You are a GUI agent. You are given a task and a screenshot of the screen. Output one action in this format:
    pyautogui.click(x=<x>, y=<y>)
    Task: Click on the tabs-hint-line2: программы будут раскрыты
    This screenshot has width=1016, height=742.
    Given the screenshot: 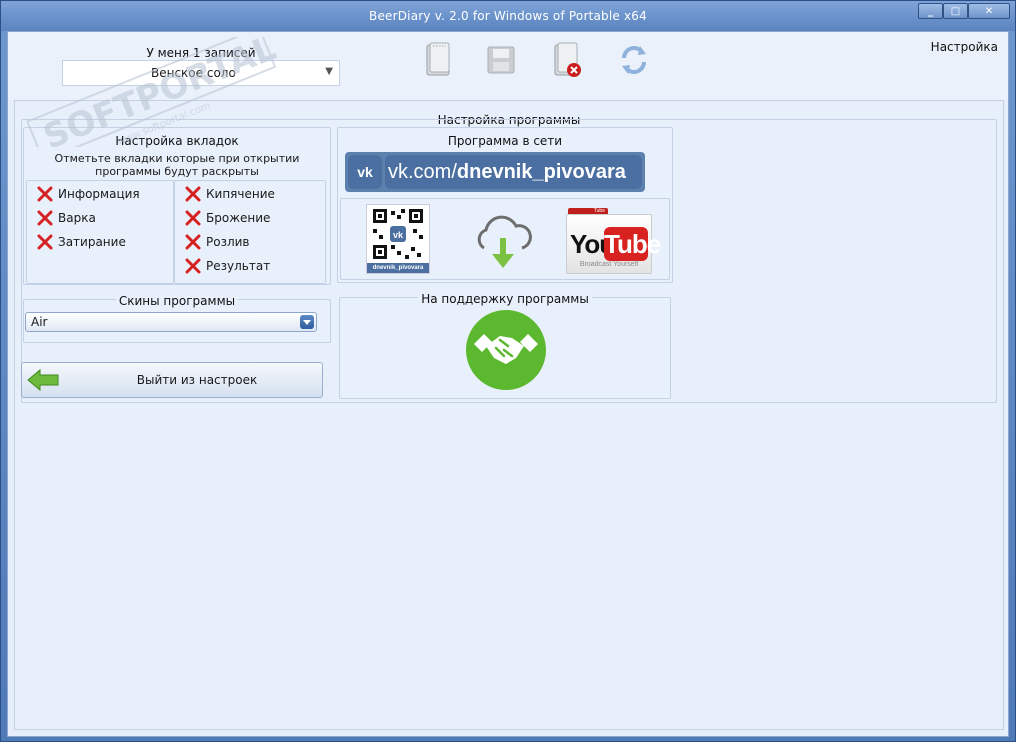 What is the action you would take?
    pyautogui.click(x=177, y=171)
    